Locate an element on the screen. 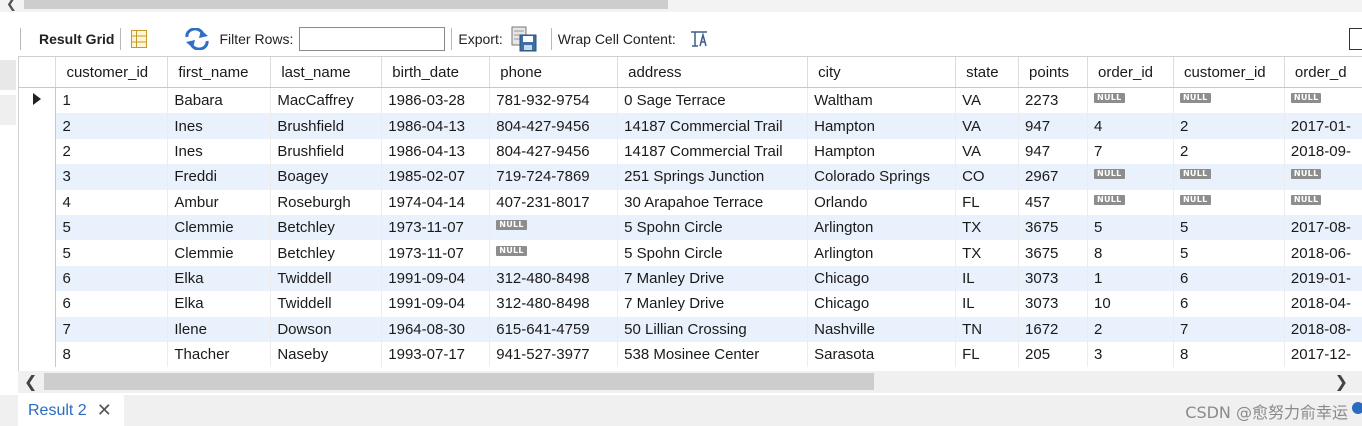 The image size is (1362, 426). column-header-last-name: last_name is located at coordinates (326, 72).